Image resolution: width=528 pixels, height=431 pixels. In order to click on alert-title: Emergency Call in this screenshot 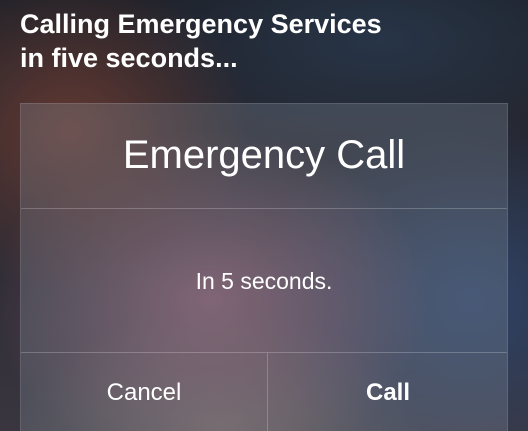, I will do `click(264, 155)`.